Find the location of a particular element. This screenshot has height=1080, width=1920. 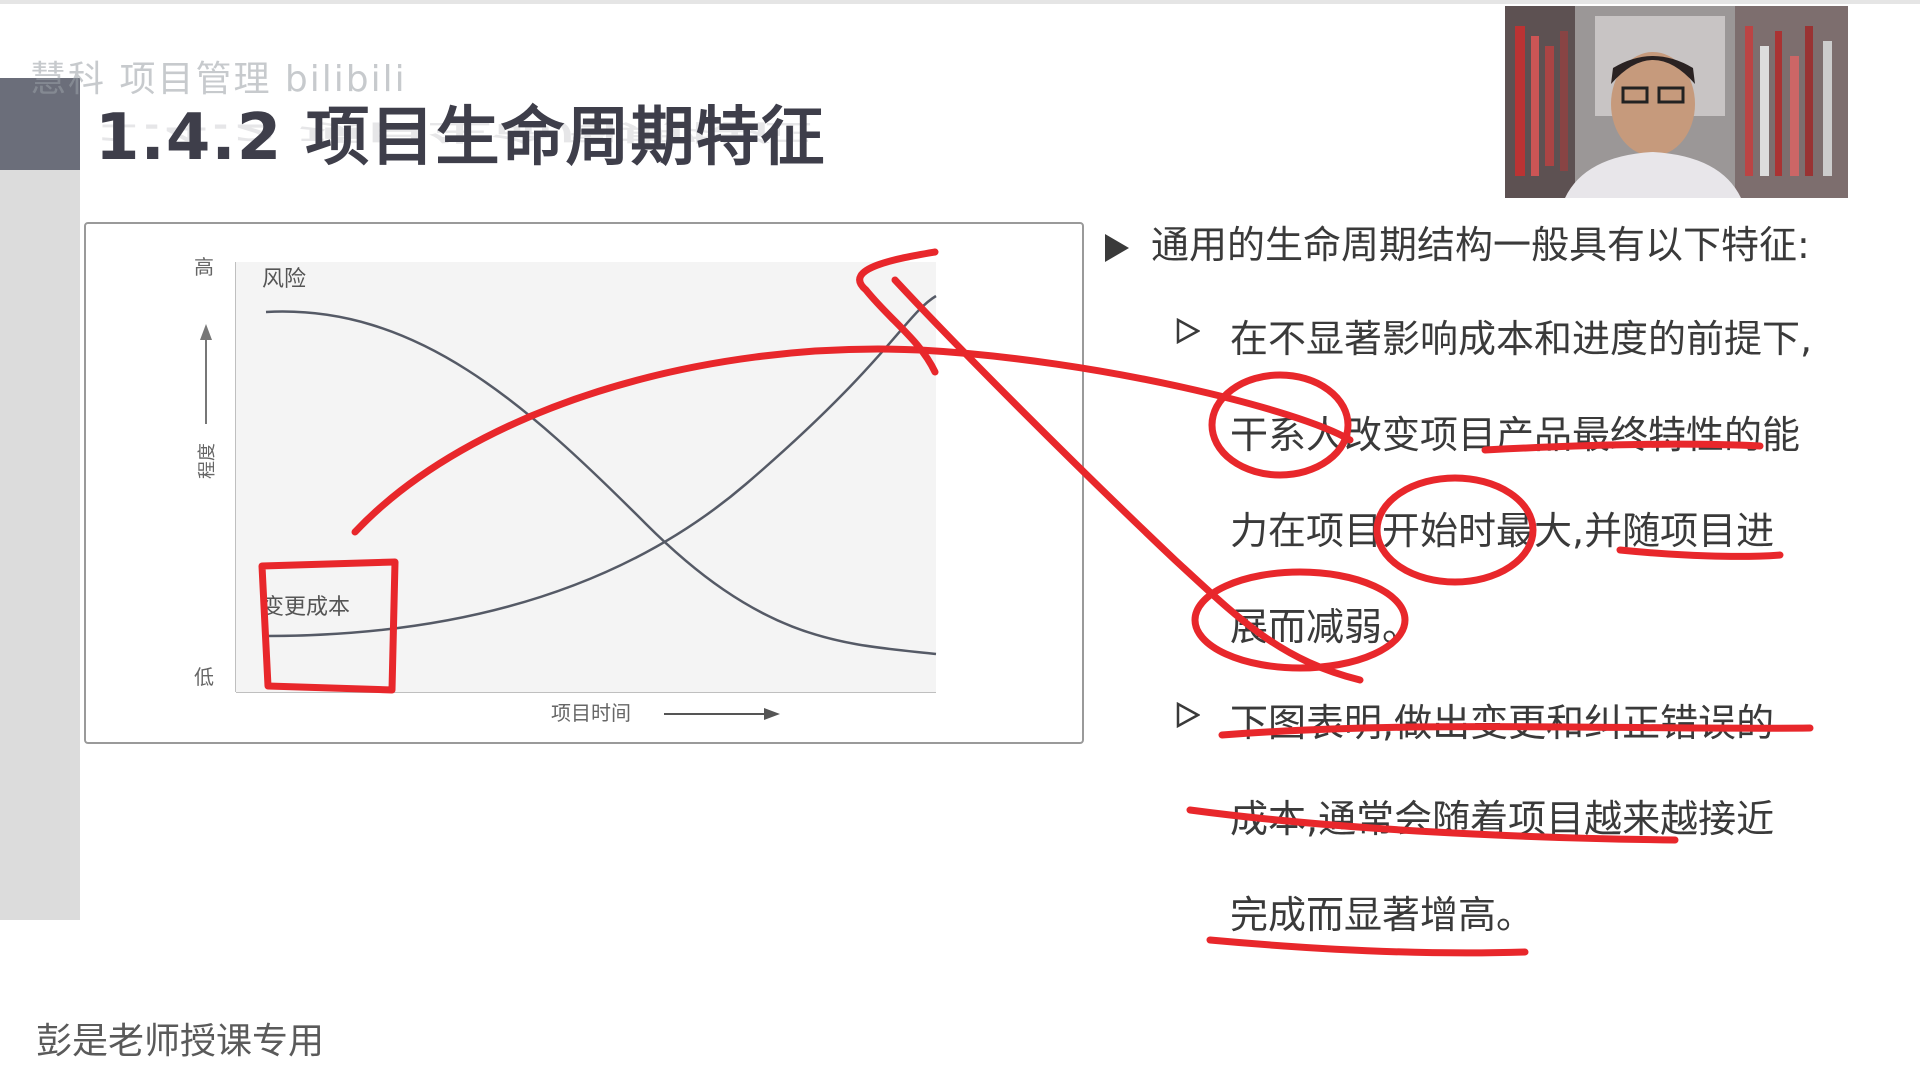

x-axis-label: 项目时间 is located at coordinates (591, 713).